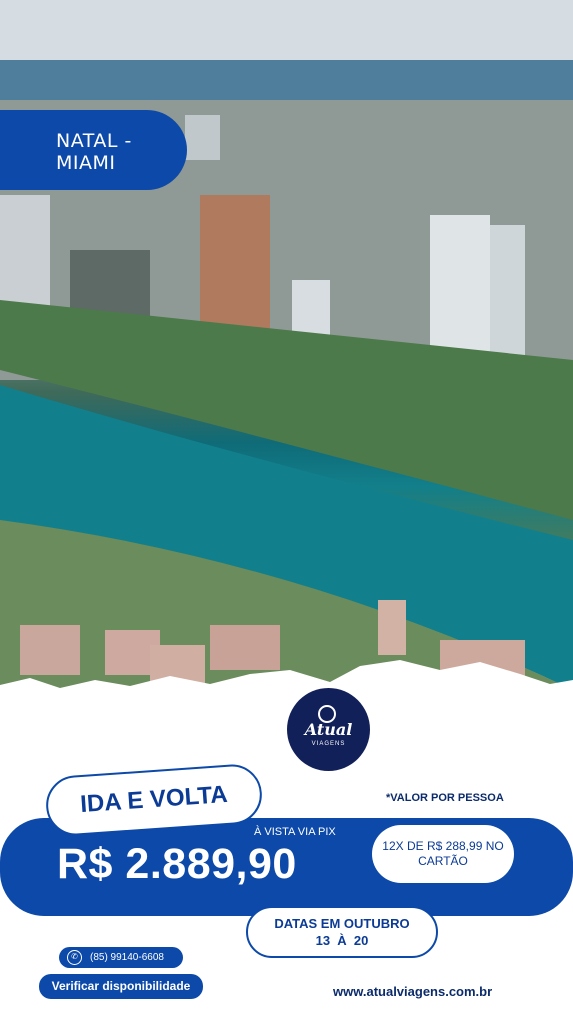 The width and height of the screenshot is (573, 1020). I want to click on phone-number: (85) 99140-6608, so click(127, 957).